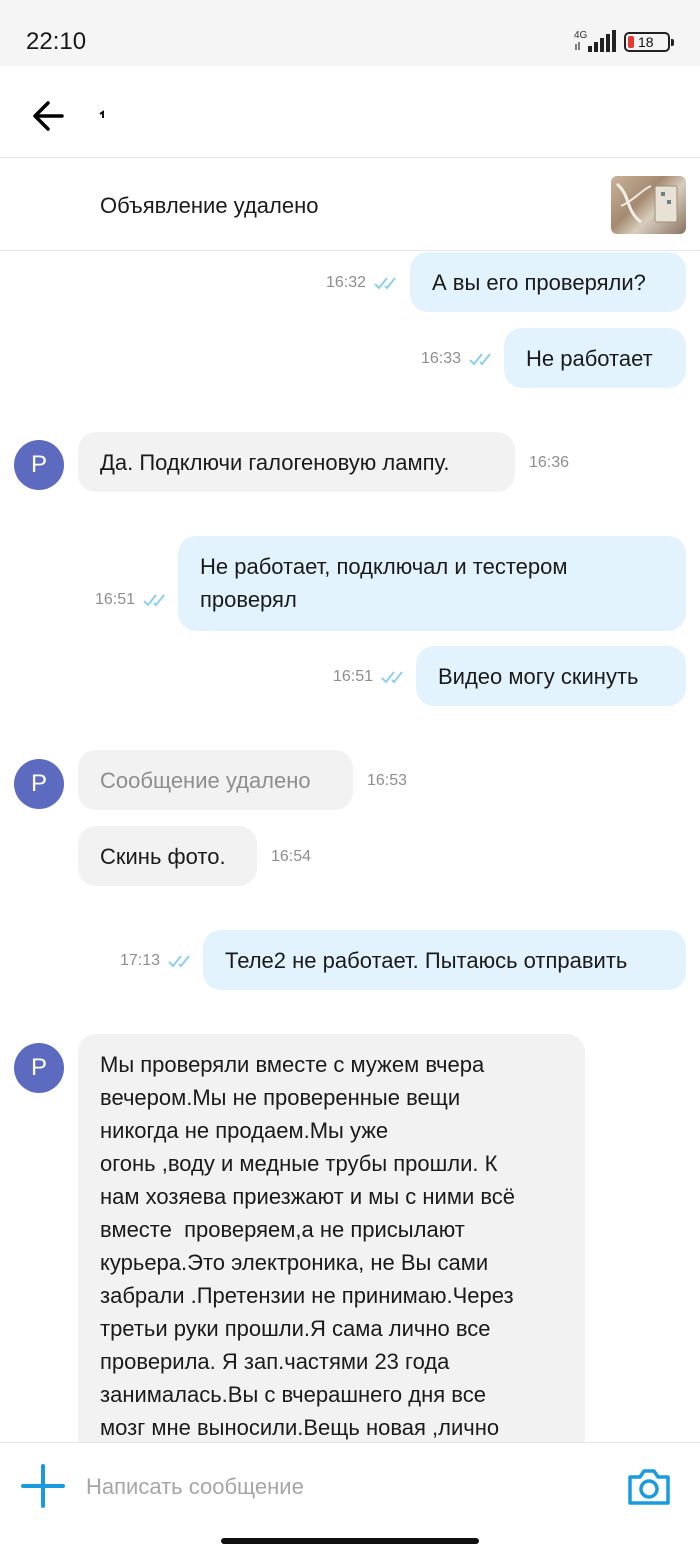 The image size is (700, 1556). I want to click on battery-icon: 18, so click(649, 42).